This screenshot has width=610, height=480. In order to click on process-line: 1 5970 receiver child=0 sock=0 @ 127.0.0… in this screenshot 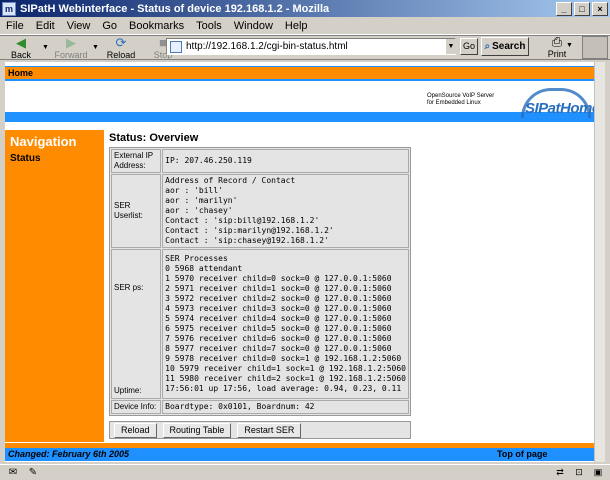, I will do `click(278, 278)`.